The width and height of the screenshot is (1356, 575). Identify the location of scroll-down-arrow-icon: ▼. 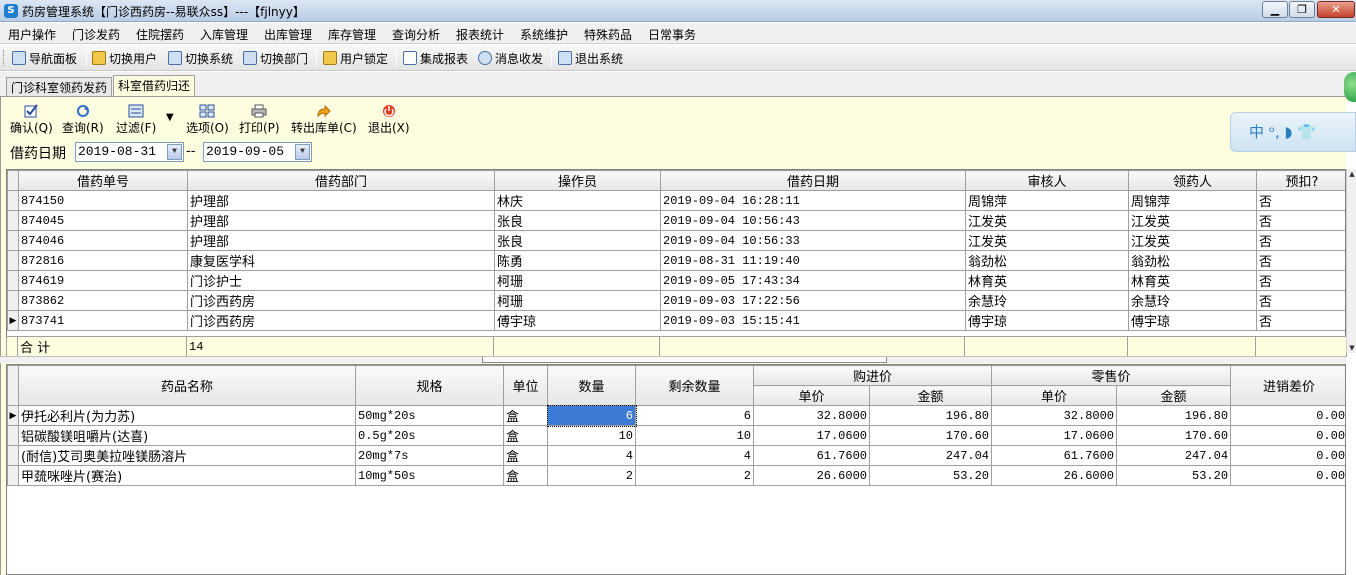
(1351, 348).